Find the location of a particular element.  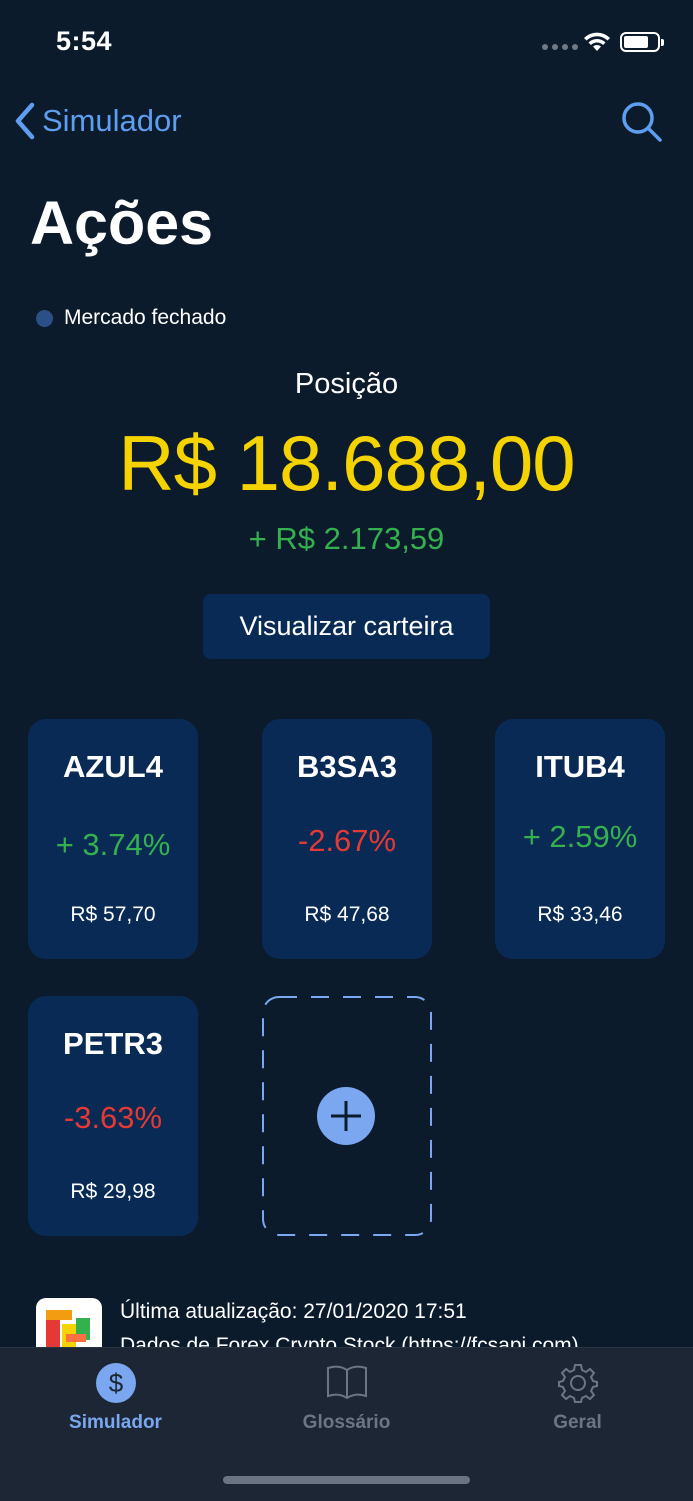

stock-card-petr3: PETR3 -3.63% R$ 29,98 is located at coordinates (113, 1116).